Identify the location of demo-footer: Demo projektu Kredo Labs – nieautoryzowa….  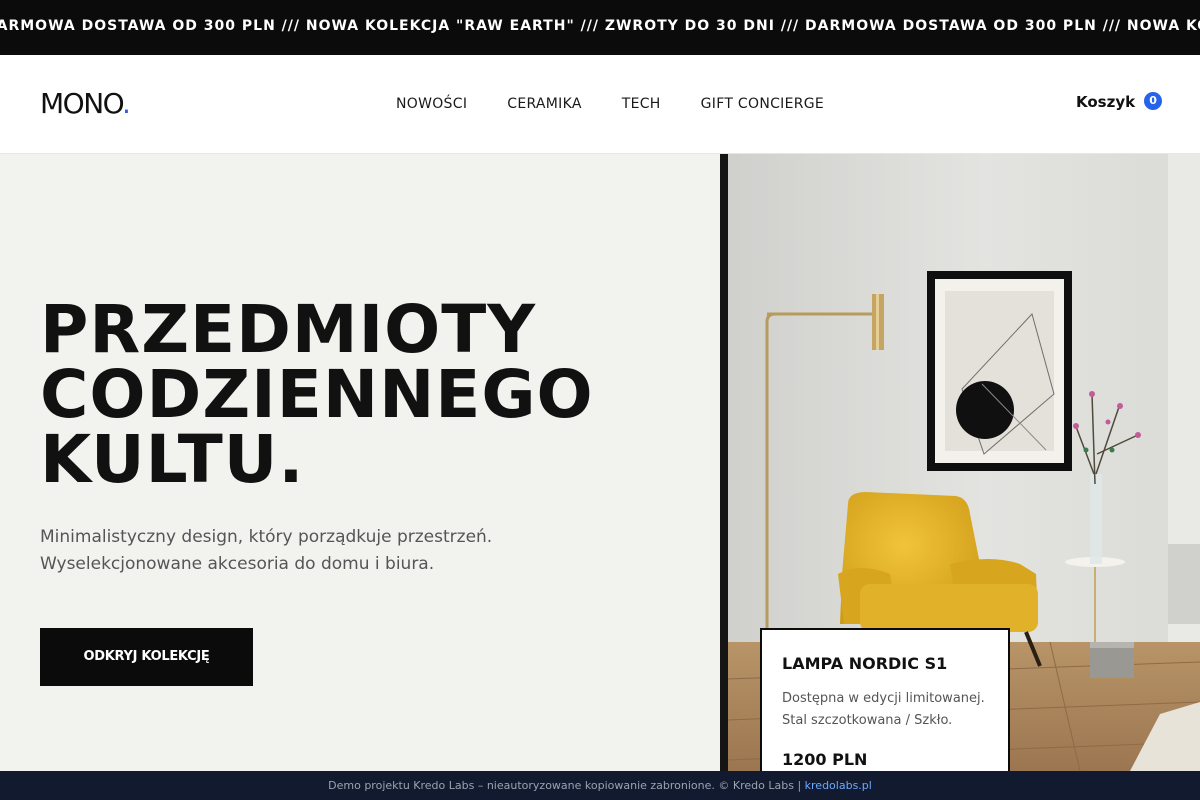
(600, 785).